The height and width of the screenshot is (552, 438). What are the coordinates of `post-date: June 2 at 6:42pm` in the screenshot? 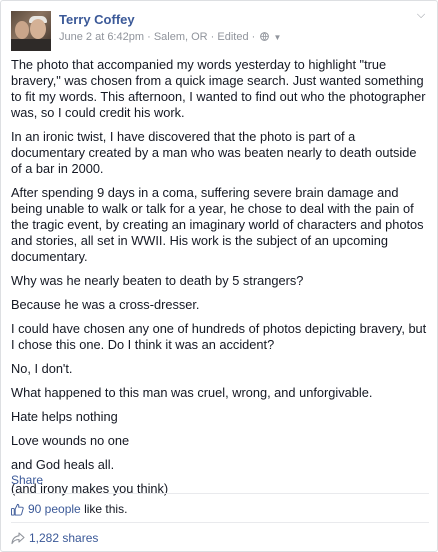 It's located at (101, 37).